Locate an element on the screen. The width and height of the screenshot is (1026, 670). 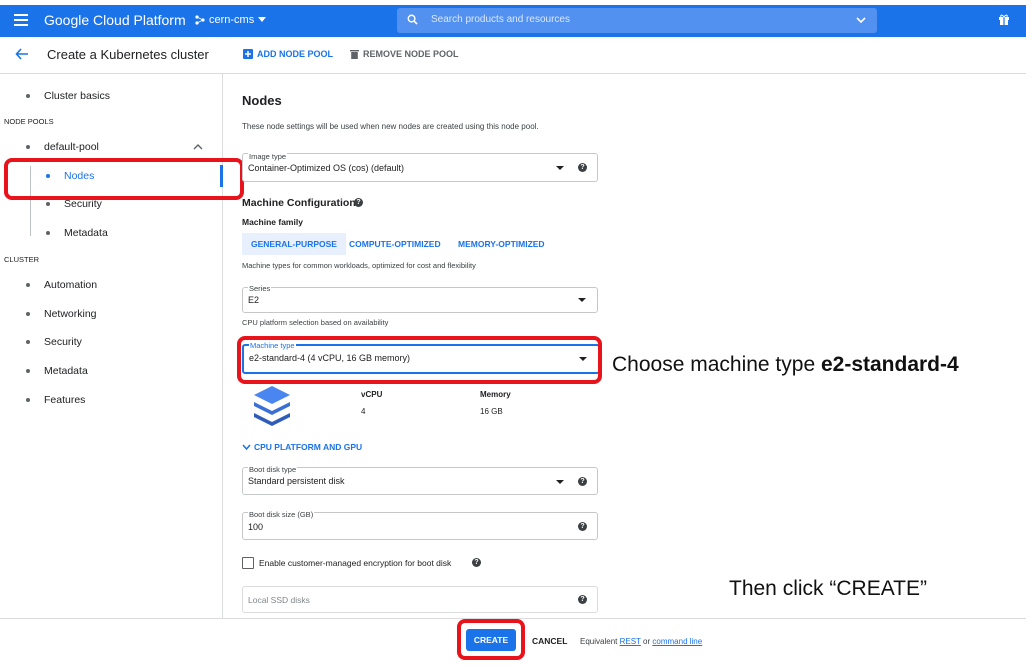
memory-label: Memory is located at coordinates (495, 394).